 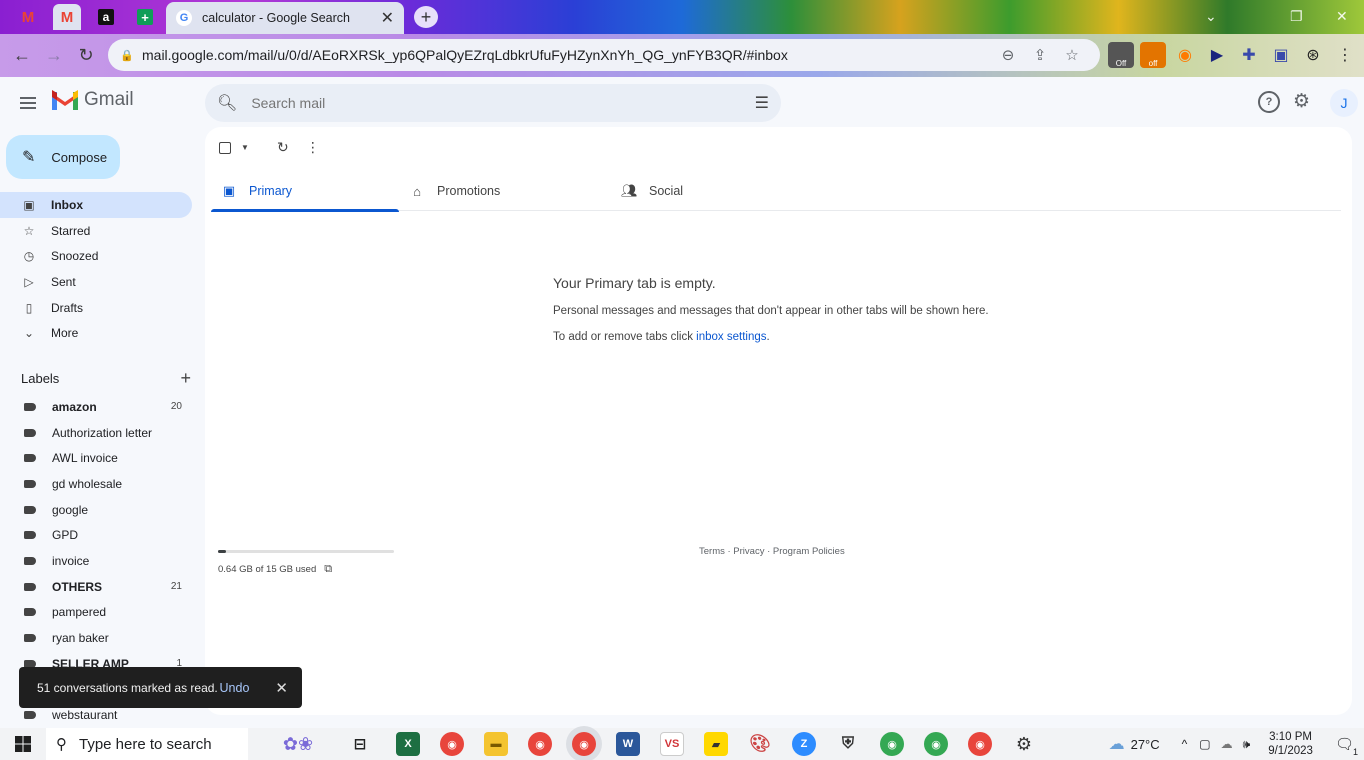 What do you see at coordinates (760, 744) in the screenshot?
I see `paint-icon: 🎨︎` at bounding box center [760, 744].